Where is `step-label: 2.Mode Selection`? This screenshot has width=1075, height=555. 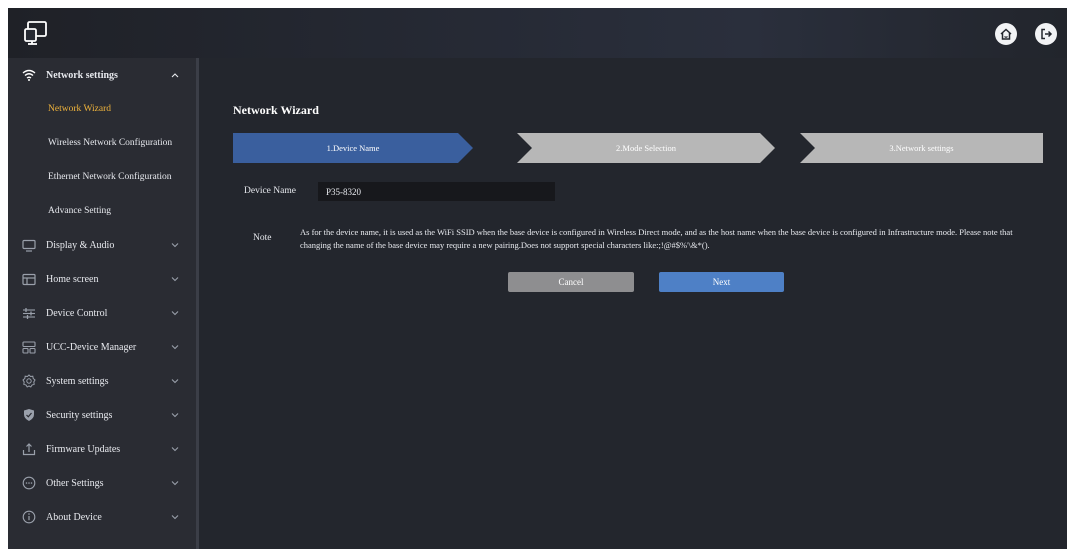
step-label: 2.Mode Selection is located at coordinates (646, 148).